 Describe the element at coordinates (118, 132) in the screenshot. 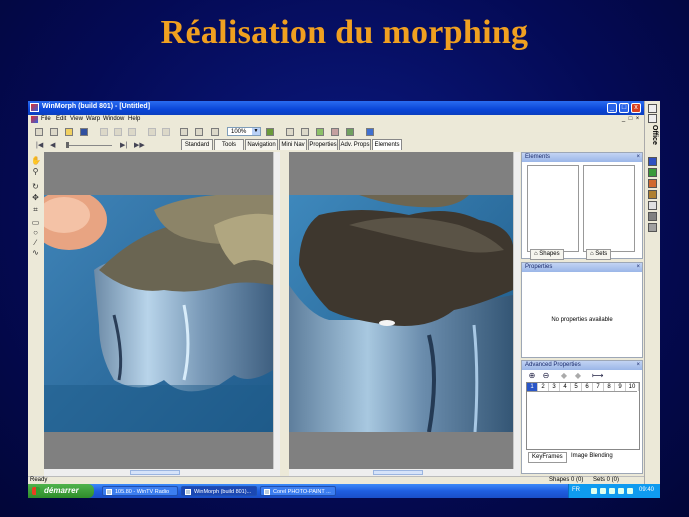

I see `copy-icon` at that location.